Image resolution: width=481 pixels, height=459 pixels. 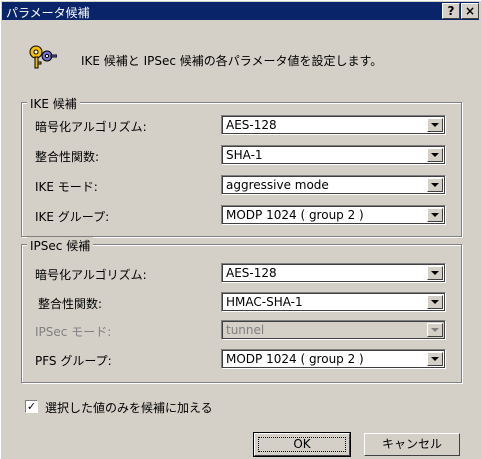 I want to click on ipsec-encryption-value: AES-128, so click(x=251, y=273).